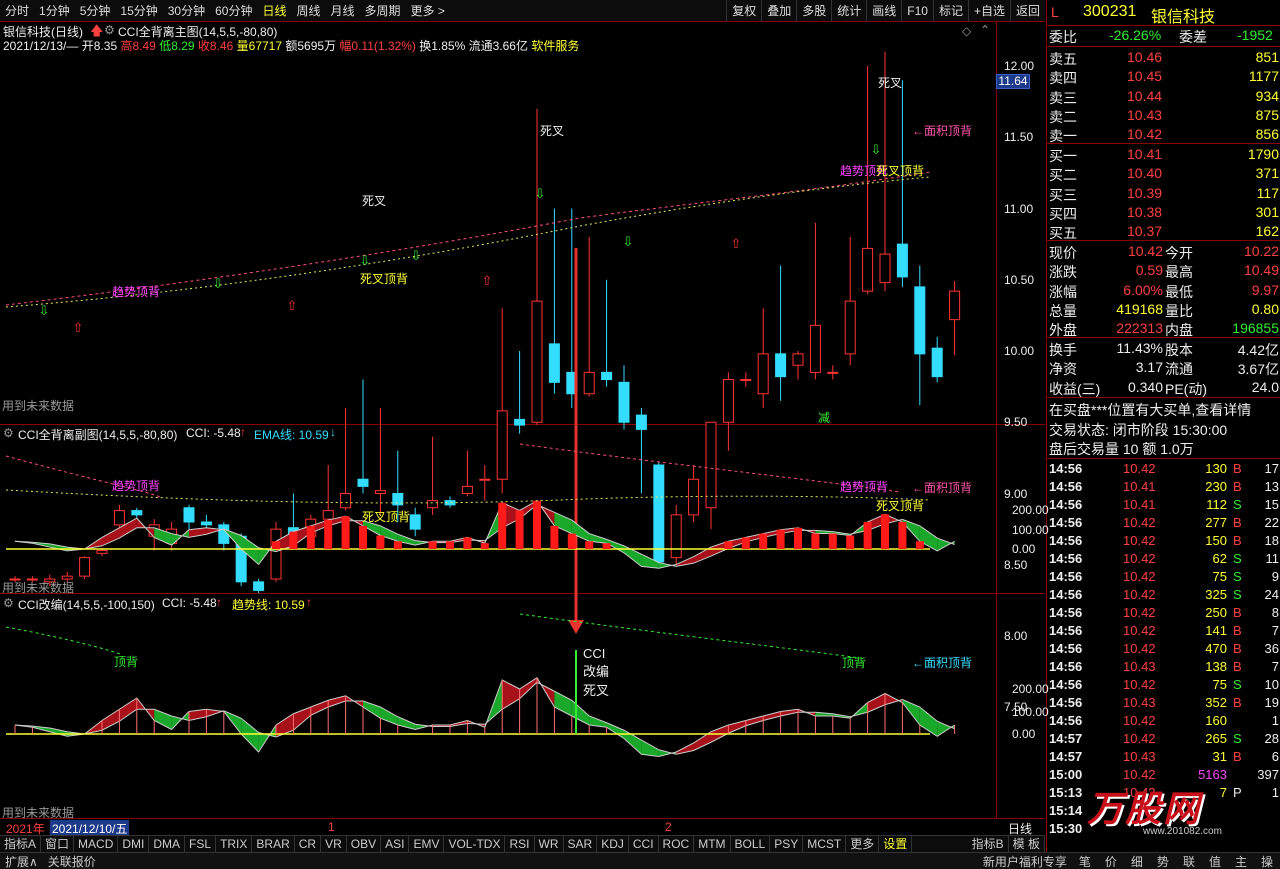 Image resolution: width=1280 pixels, height=869 pixels. What do you see at coordinates (1163, 703) in the screenshot?
I see `tick-row: 14:56 10.43 352 B 19` at bounding box center [1163, 703].